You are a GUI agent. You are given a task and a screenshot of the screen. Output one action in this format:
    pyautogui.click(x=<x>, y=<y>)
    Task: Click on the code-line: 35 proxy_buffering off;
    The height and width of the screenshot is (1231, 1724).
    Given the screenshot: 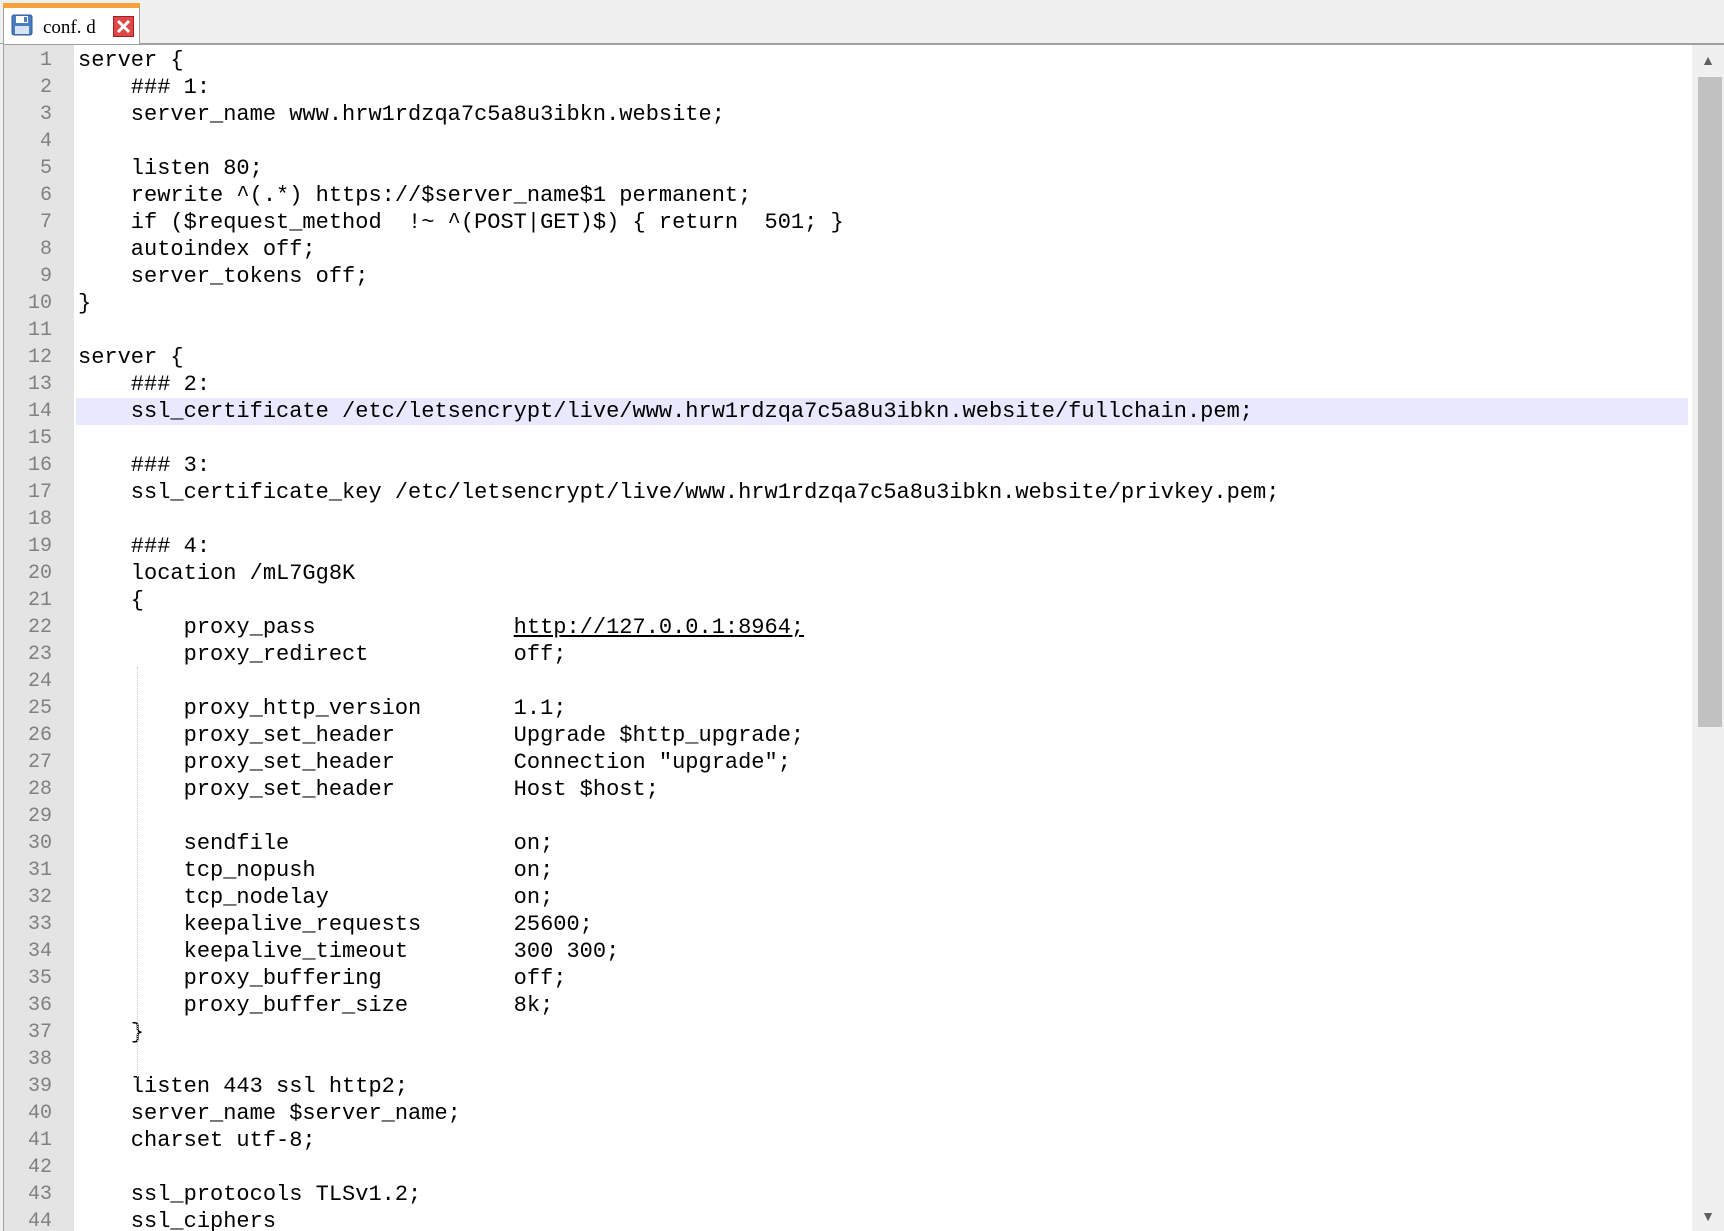 What is the action you would take?
    pyautogui.click(x=847, y=978)
    